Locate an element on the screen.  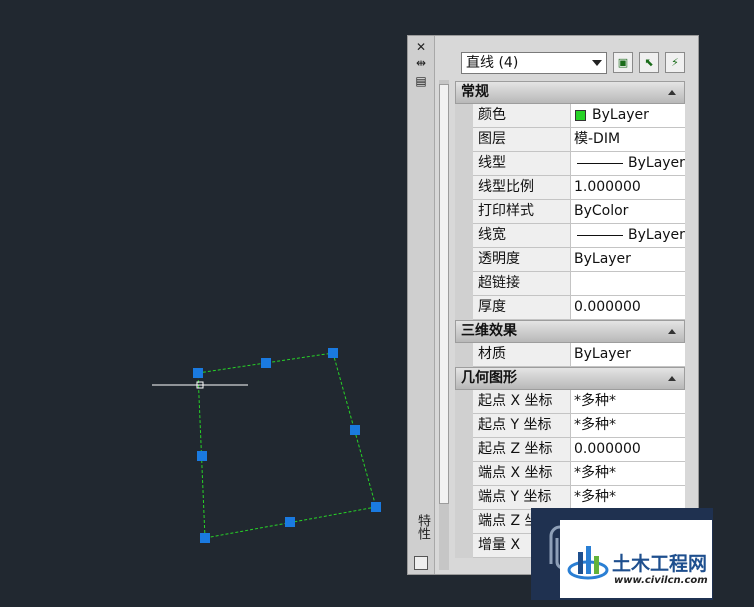
property-value: 1.000000 is located at coordinates (628, 188).